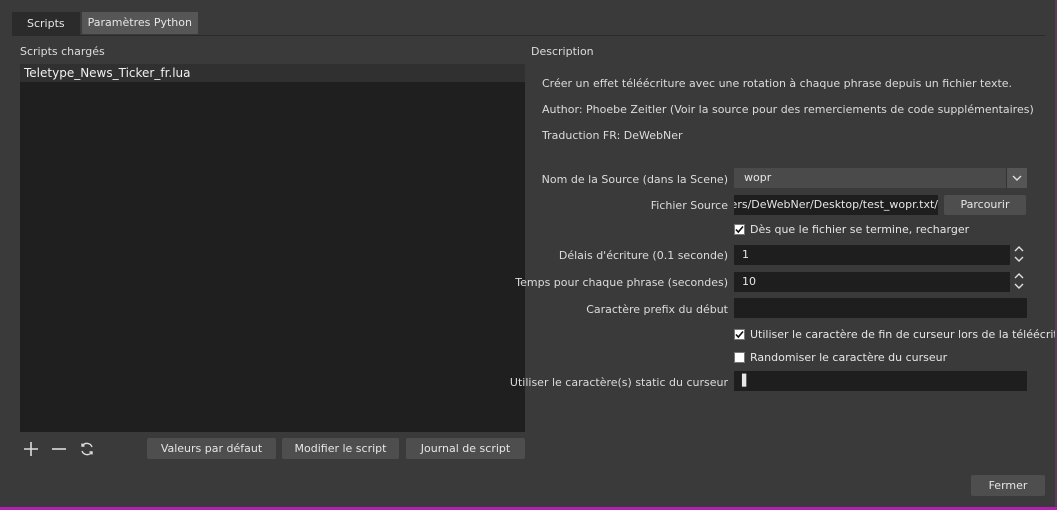 This screenshot has height=510, width=1057. What do you see at coordinates (643, 255) in the screenshot?
I see `write-delay-label: Délais d'écriture (0.1 seconde)` at bounding box center [643, 255].